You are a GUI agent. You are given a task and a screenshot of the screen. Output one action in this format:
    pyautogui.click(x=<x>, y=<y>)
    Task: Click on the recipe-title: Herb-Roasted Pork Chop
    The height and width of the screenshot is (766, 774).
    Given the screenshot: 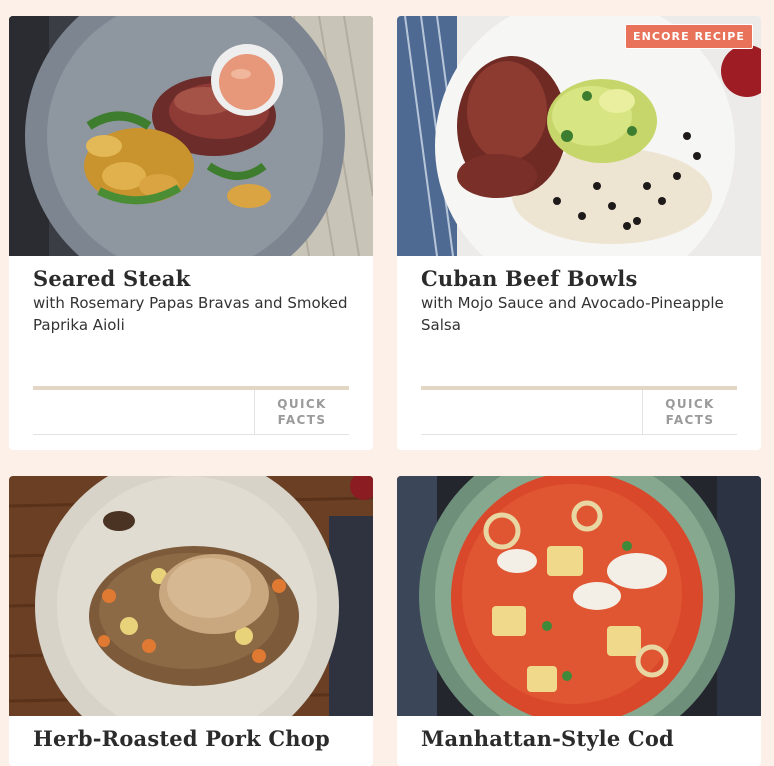 What is the action you would take?
    pyautogui.click(x=193, y=738)
    